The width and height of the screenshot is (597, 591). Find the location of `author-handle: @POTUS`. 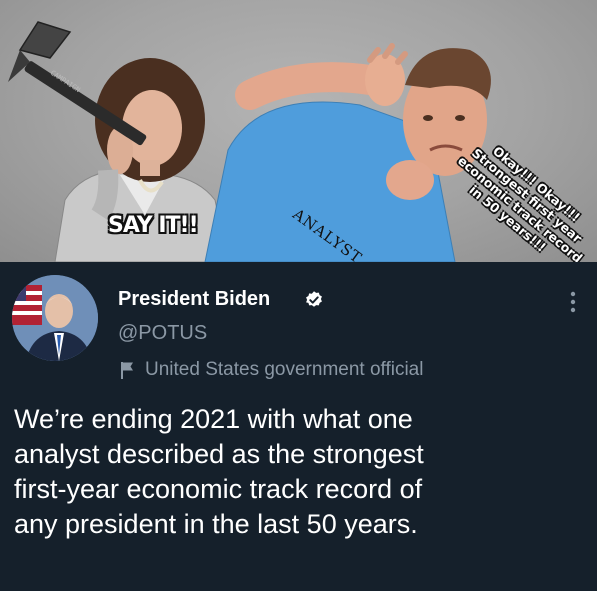

author-handle: @POTUS is located at coordinates (162, 333).